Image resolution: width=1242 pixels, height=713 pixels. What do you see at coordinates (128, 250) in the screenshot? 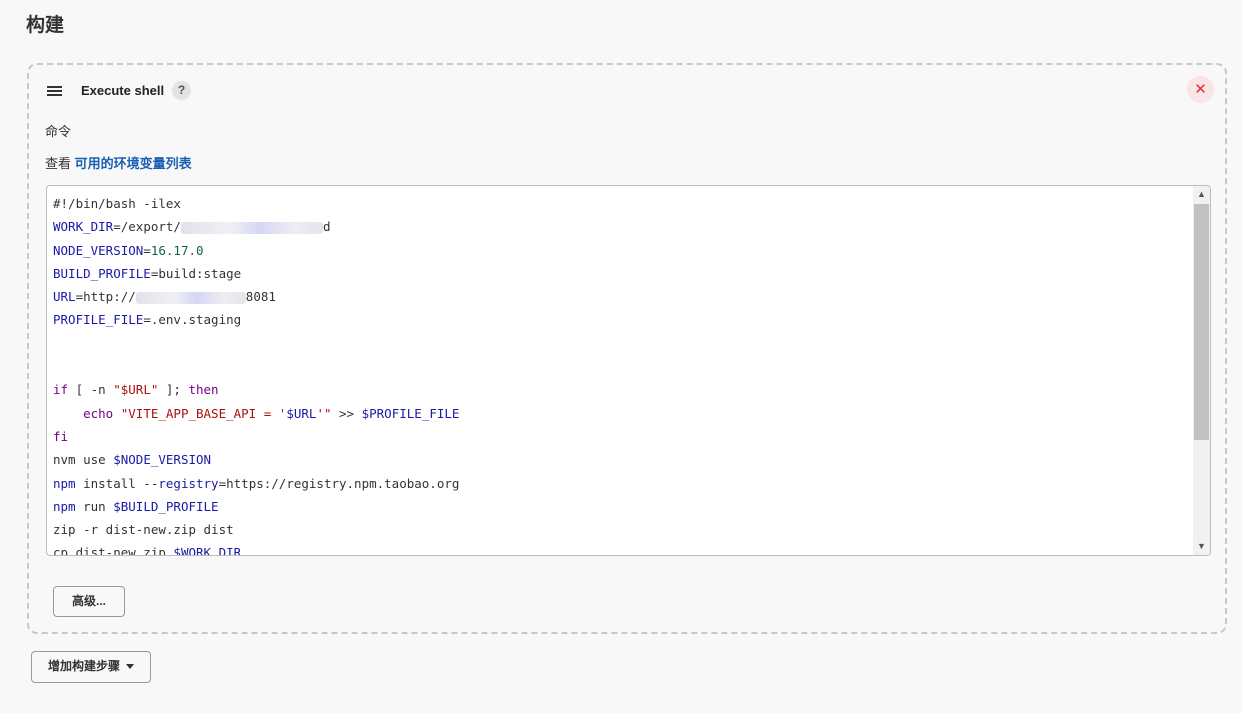
I see `code-line: NODE_VERSION=16.17.0` at bounding box center [128, 250].